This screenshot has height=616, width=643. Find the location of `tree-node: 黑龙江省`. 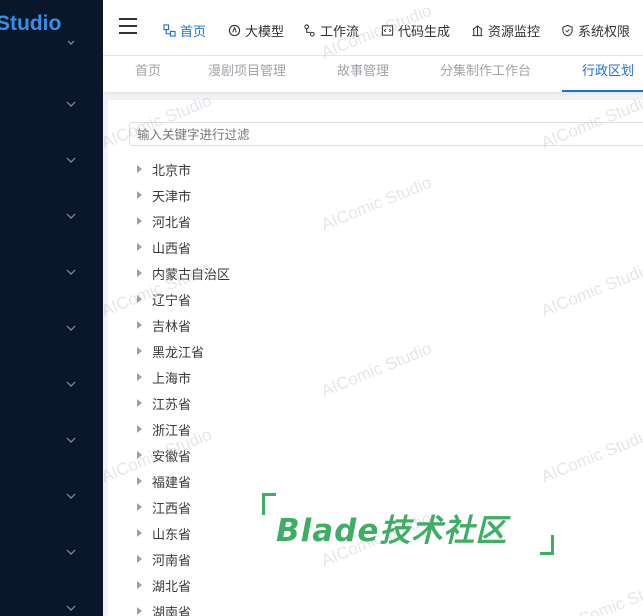

tree-node: 黑龙江省 is located at coordinates (170, 351).